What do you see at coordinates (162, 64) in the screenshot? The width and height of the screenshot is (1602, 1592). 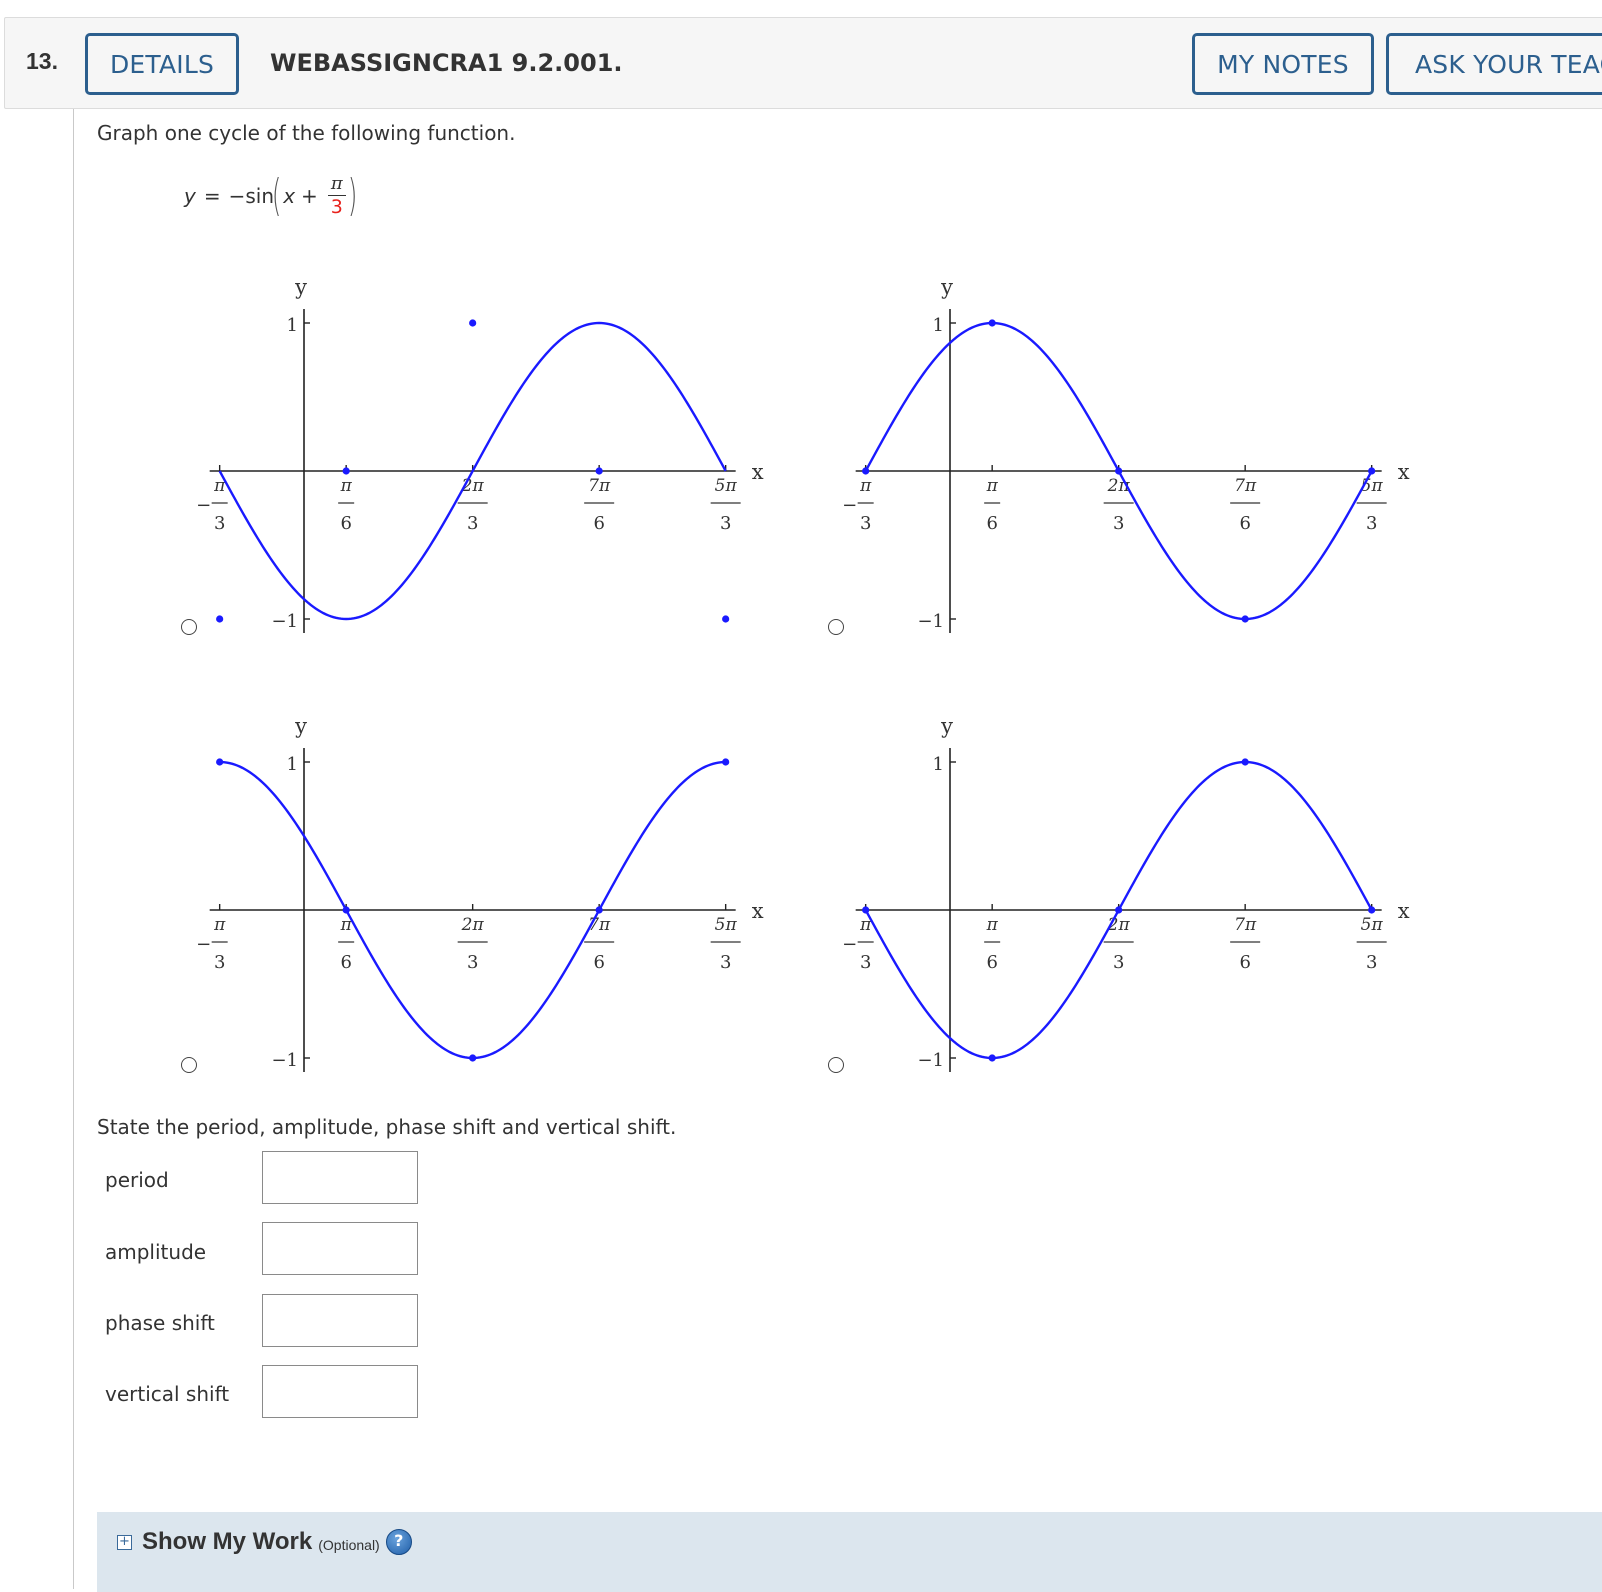 I see `details-button: DETAILS` at bounding box center [162, 64].